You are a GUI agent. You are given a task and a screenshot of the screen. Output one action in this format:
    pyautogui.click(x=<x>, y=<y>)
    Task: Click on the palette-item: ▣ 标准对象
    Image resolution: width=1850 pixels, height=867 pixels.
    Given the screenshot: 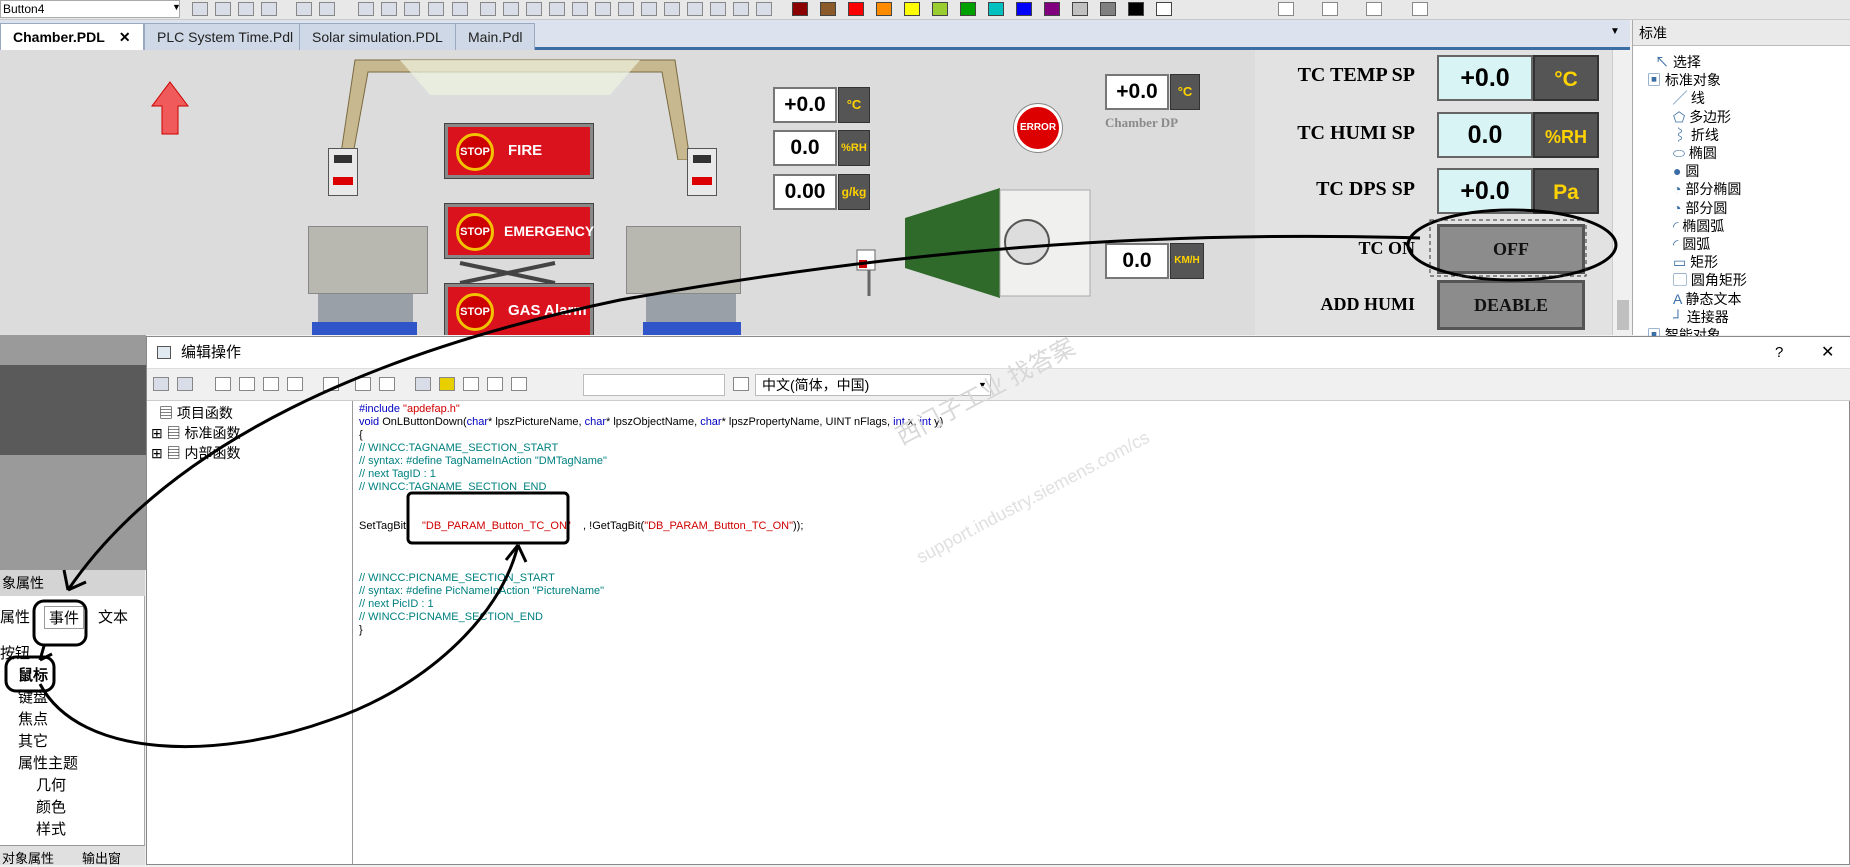 What is the action you would take?
    pyautogui.click(x=1684, y=80)
    